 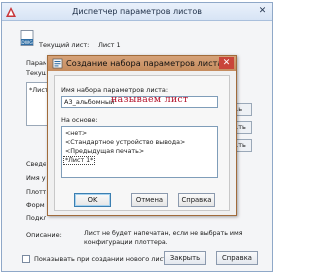 What do you see at coordinates (39, 90) in the screenshot?
I see `page-setups-list-item: *Лист` at bounding box center [39, 90].